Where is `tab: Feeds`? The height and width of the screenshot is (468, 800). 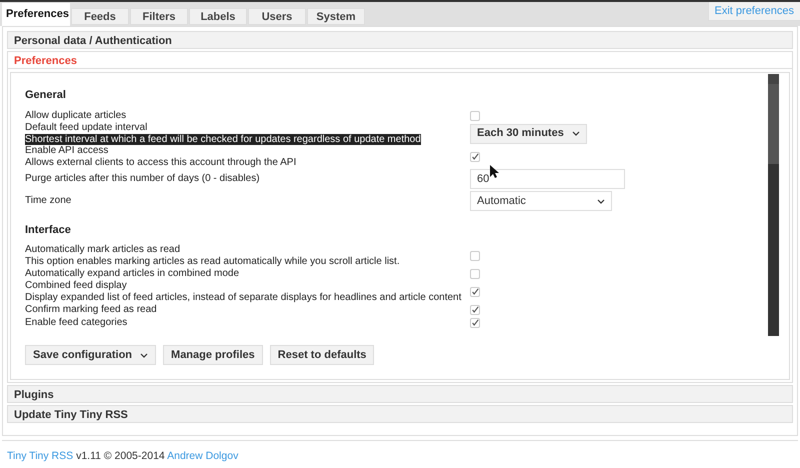 tab: Feeds is located at coordinates (100, 16).